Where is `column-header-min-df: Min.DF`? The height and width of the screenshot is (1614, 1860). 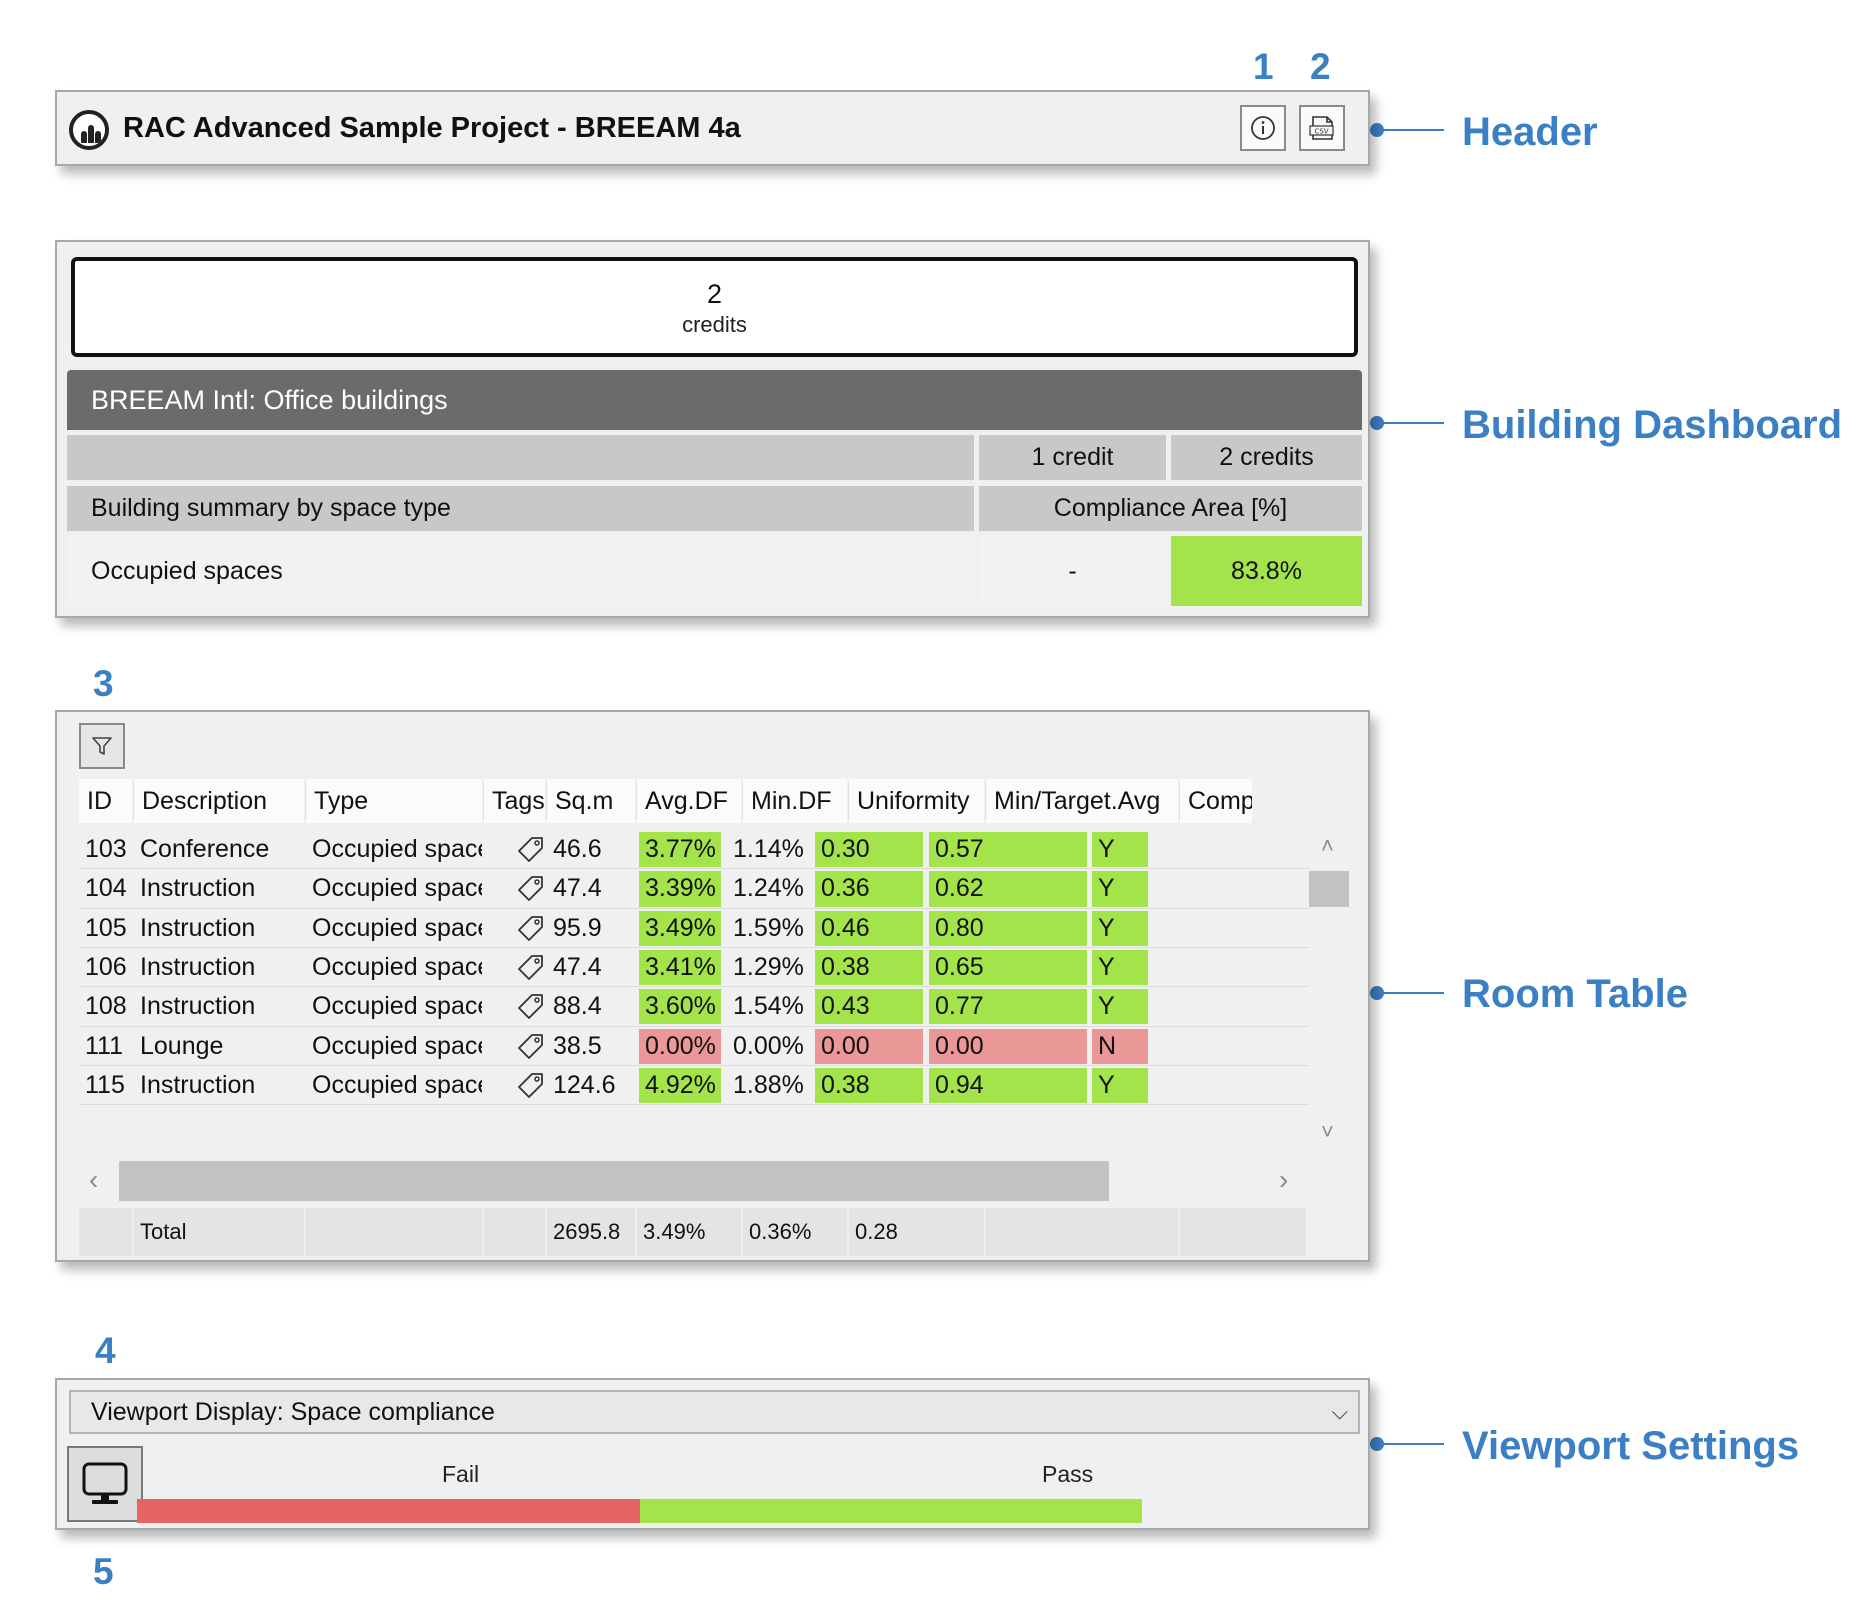
column-header-min-df: Min.DF is located at coordinates (795, 801).